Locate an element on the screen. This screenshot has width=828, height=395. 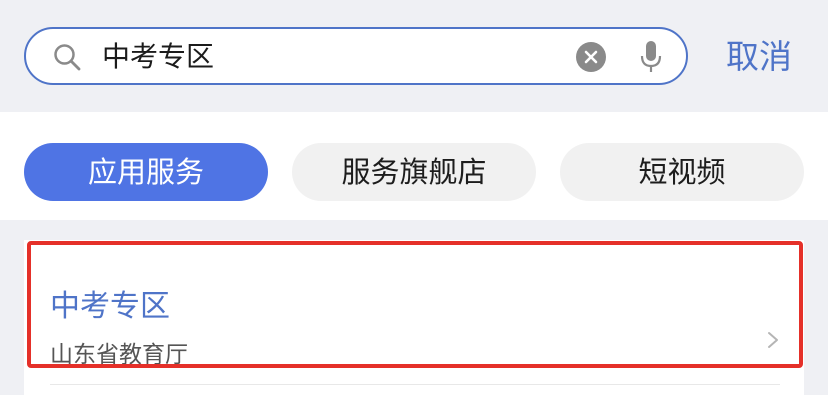
cancel-button: 取消 is located at coordinates (759, 57).